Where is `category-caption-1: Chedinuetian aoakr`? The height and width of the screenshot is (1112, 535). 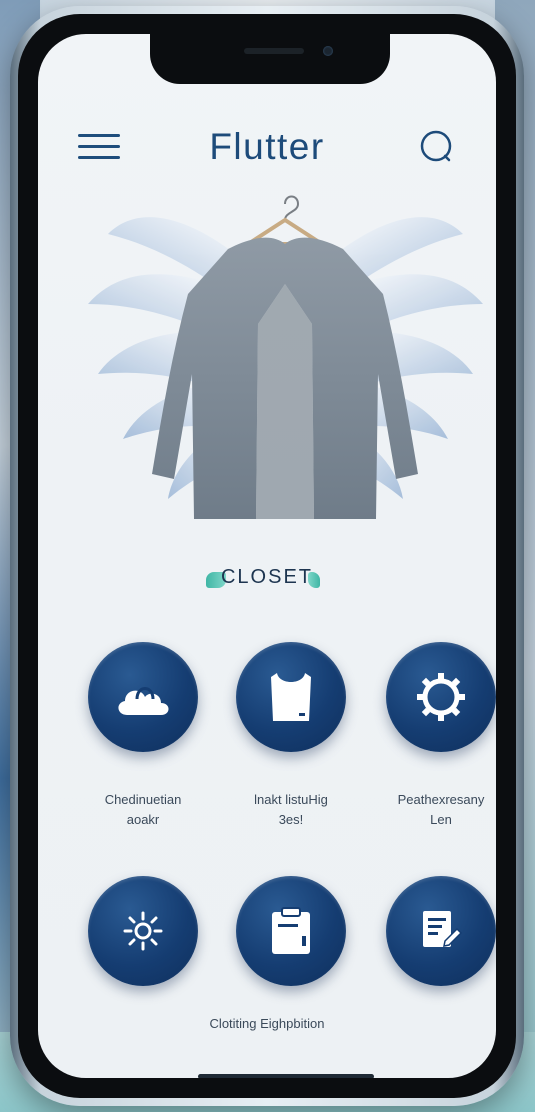 category-caption-1: Chedinuetian aoakr is located at coordinates (143, 810).